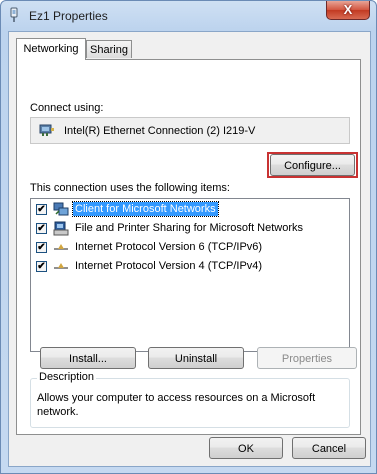  I want to click on ok-button: OK, so click(246, 448).